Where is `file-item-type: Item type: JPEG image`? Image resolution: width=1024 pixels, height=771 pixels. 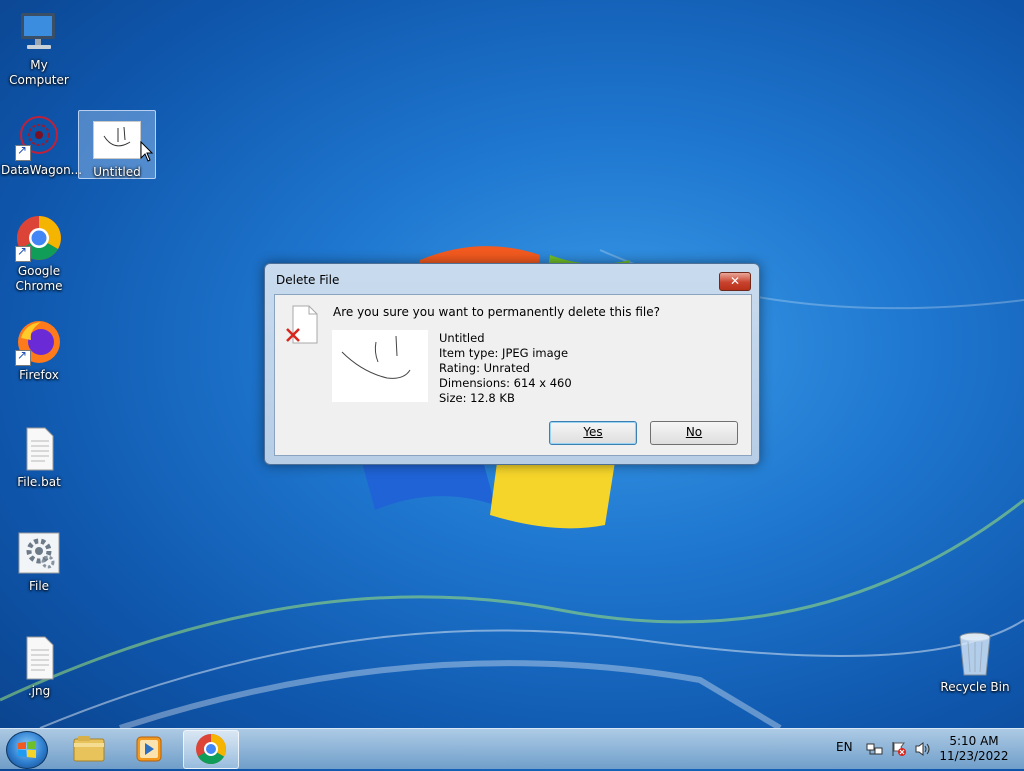 file-item-type: Item type: JPEG image is located at coordinates (504, 353).